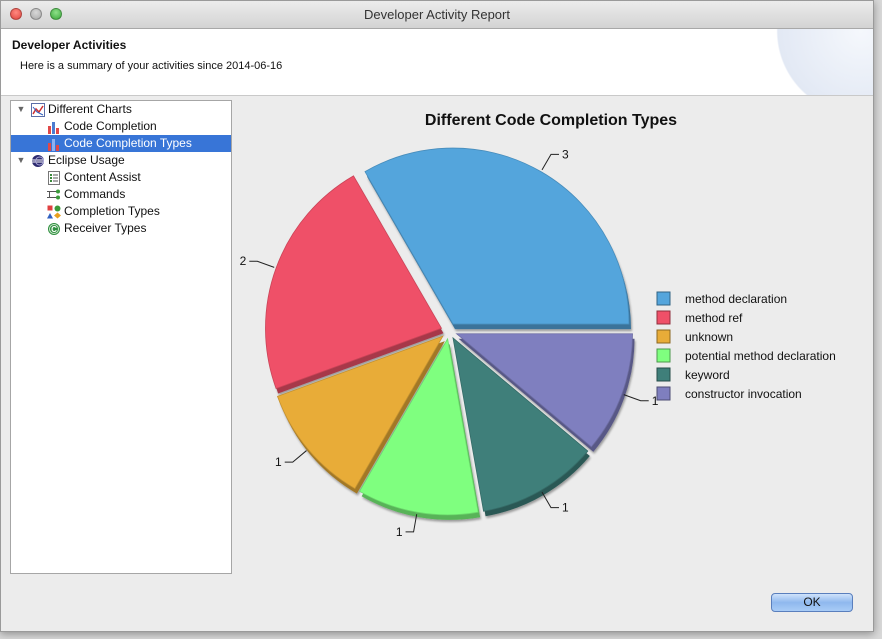  What do you see at coordinates (818, 62) in the screenshot?
I see `header-decoration` at bounding box center [818, 62].